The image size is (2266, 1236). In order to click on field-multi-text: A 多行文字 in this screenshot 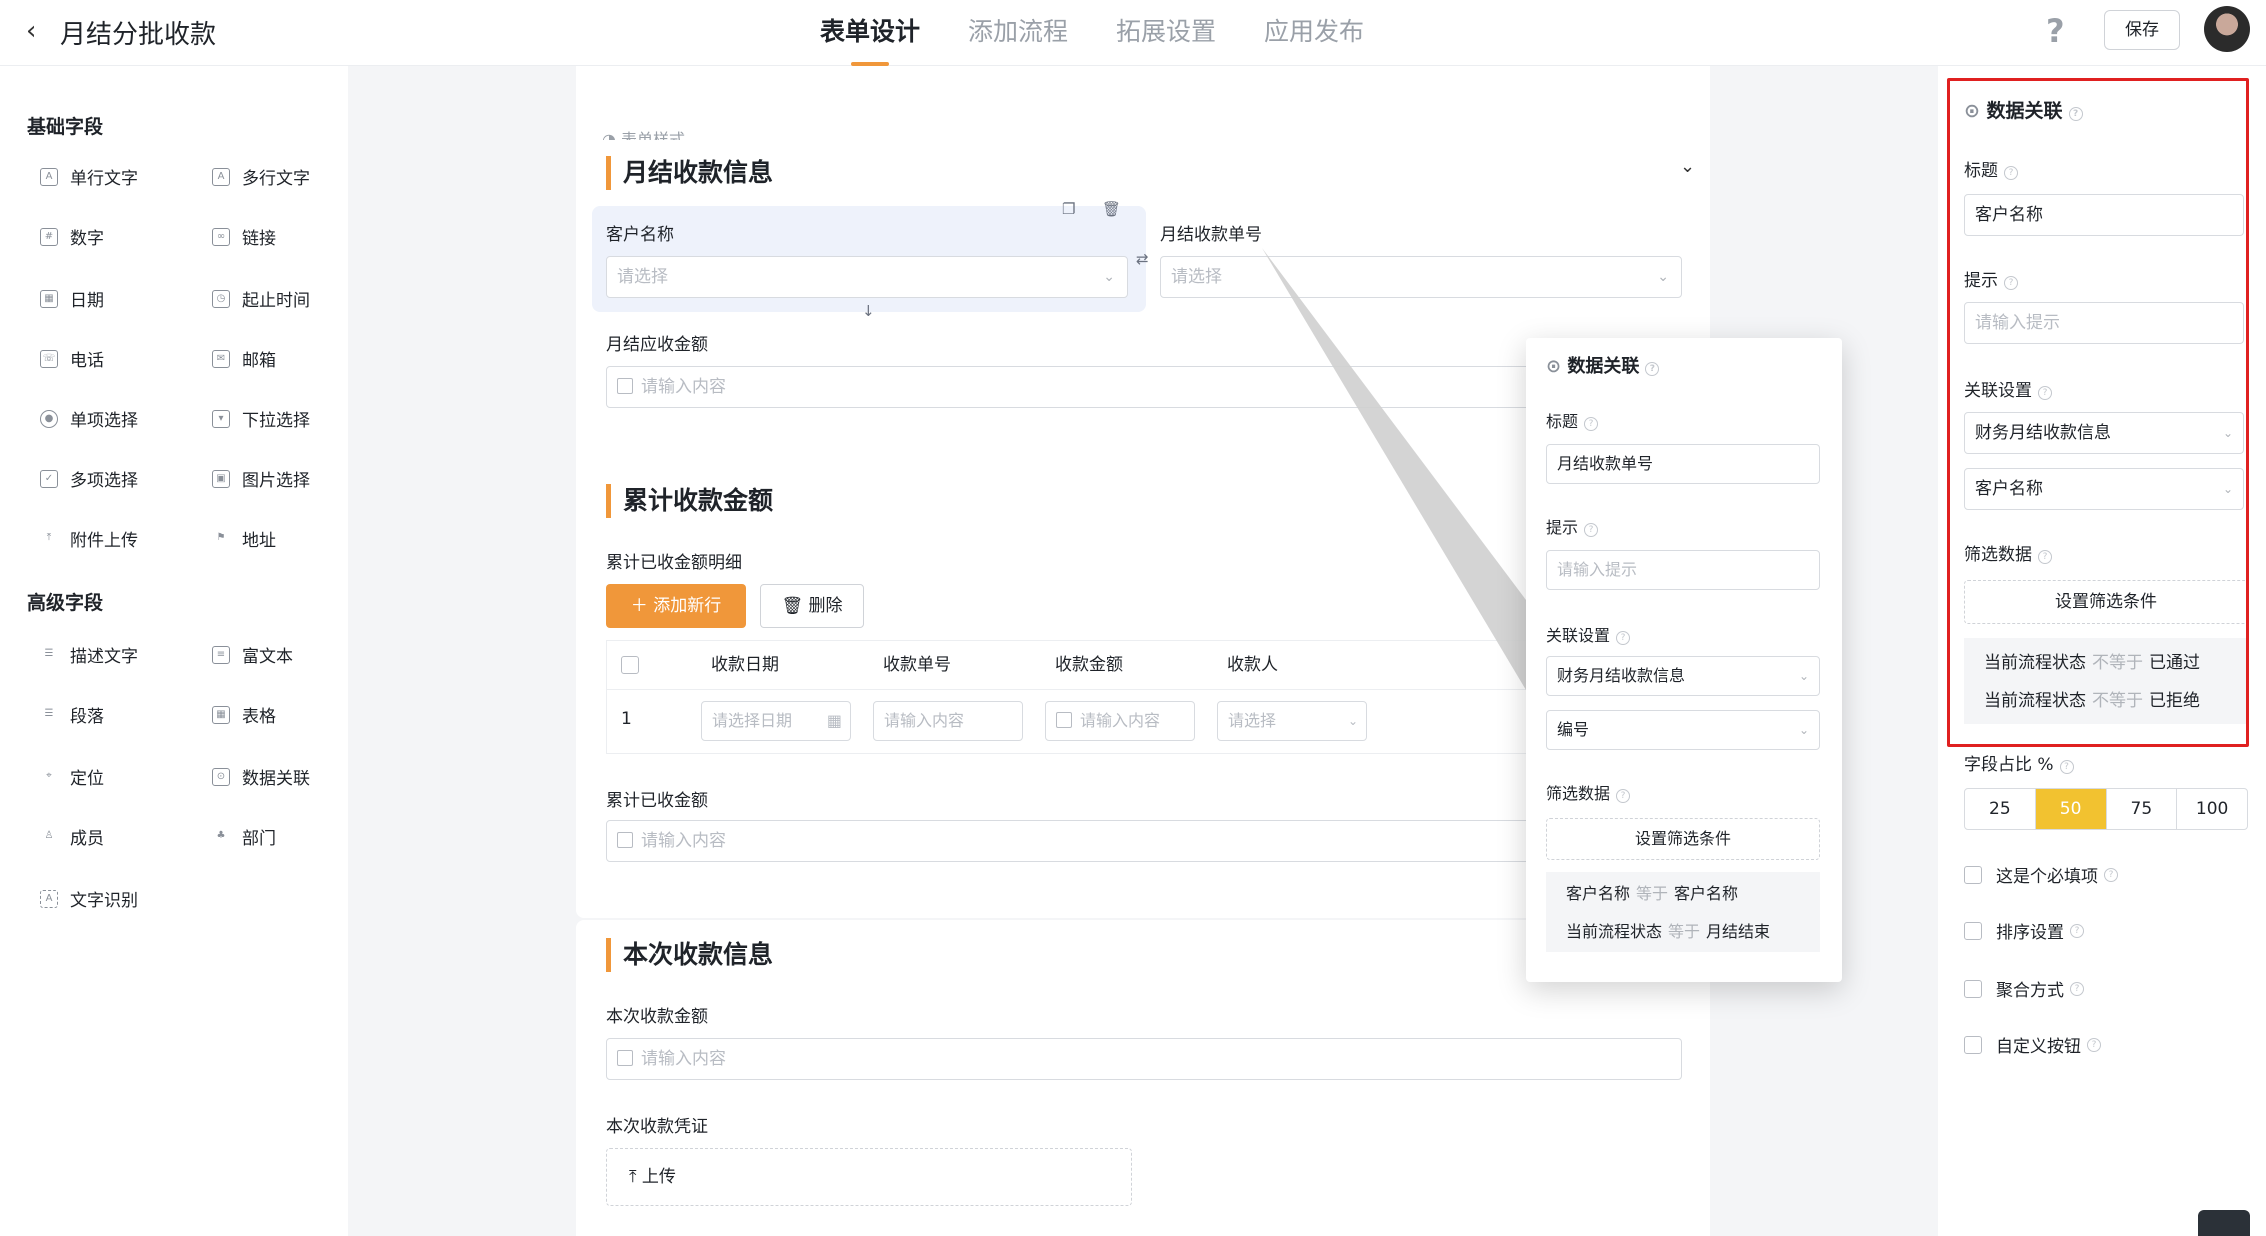, I will do `click(261, 176)`.